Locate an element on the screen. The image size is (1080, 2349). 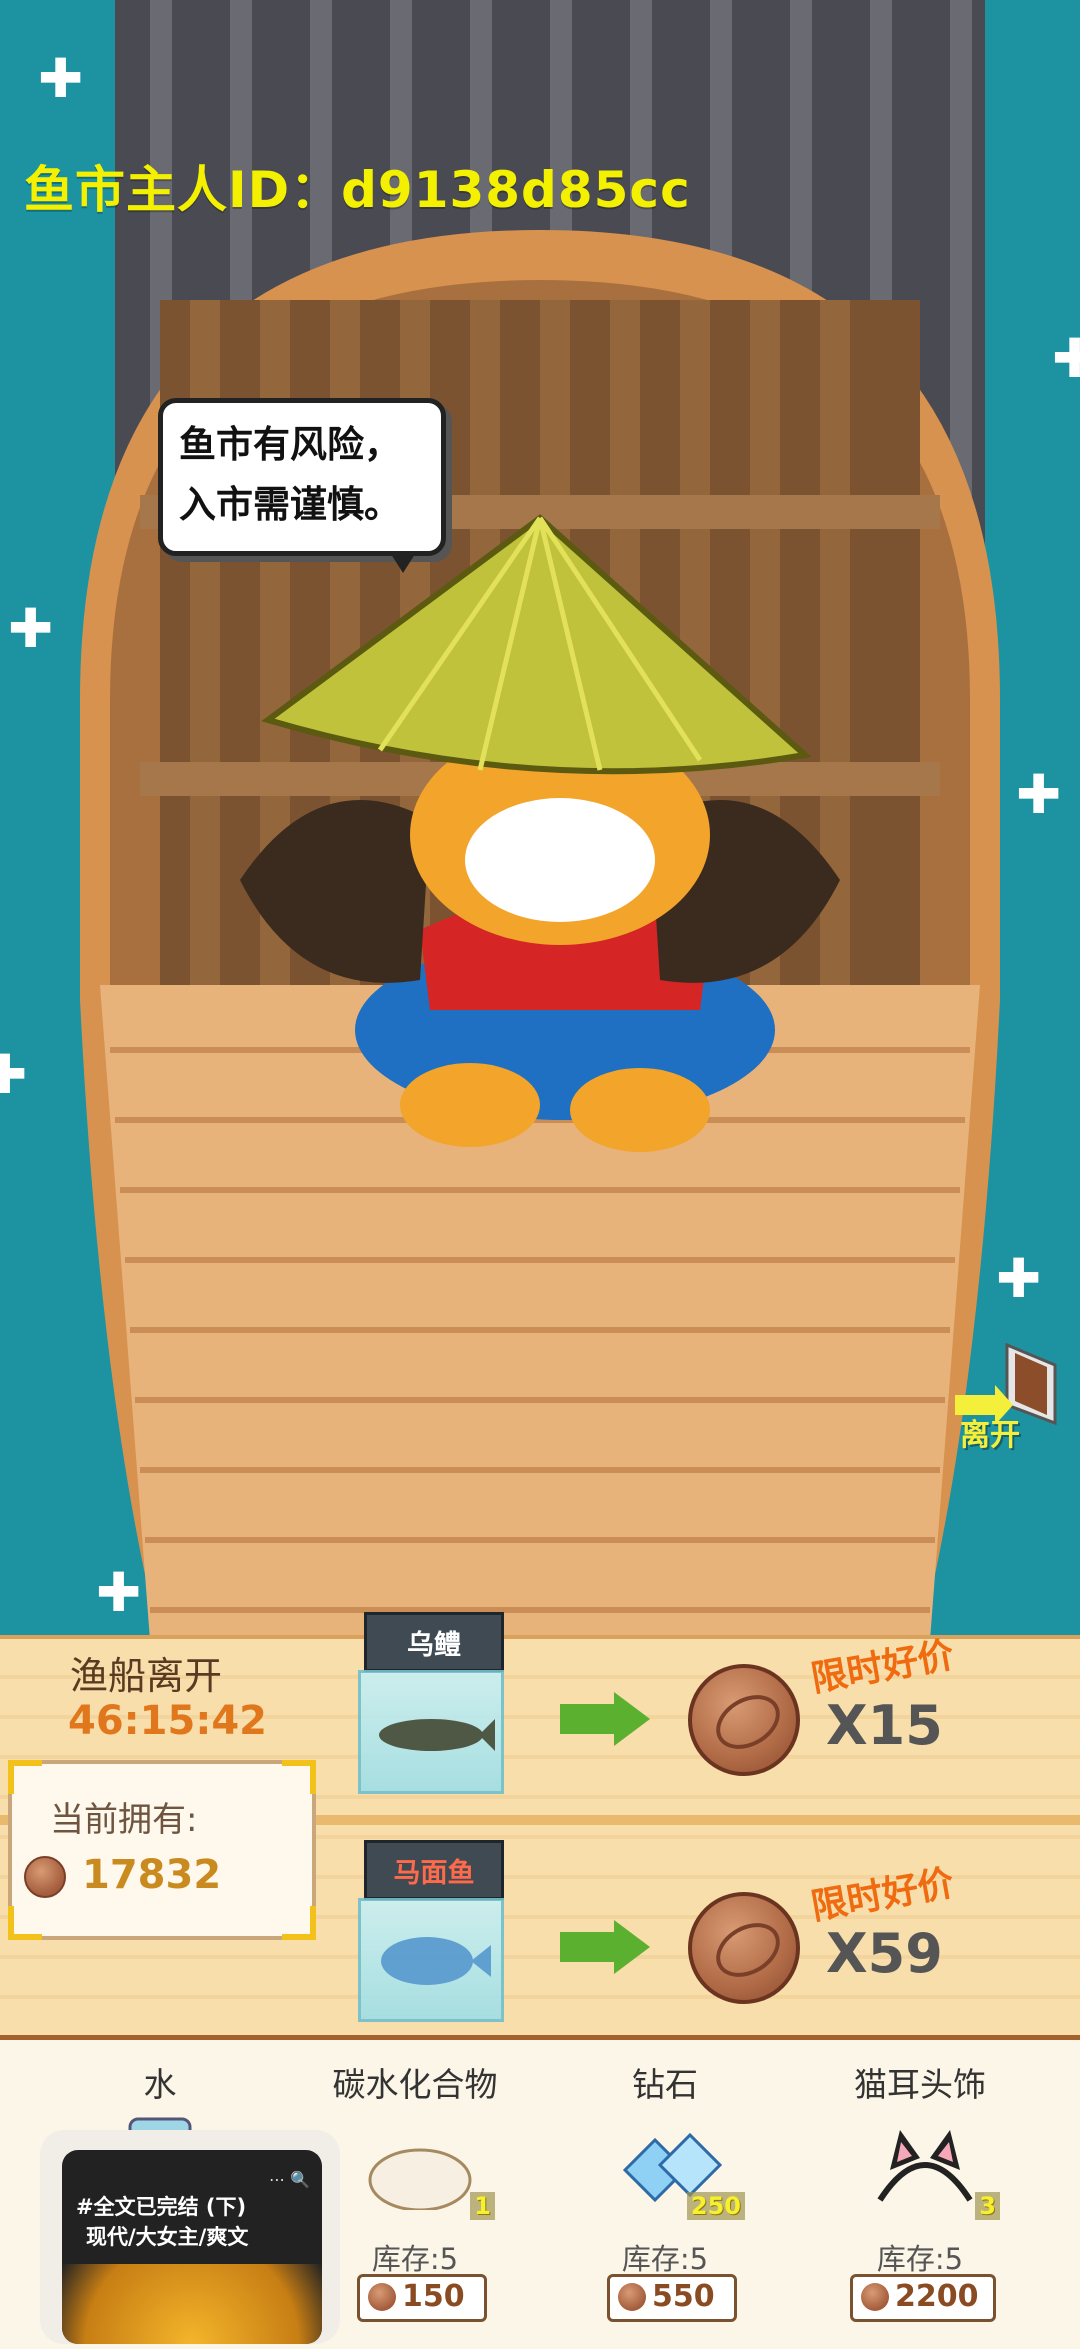
boat-leave-timer: 46:15:42 is located at coordinates (167, 1721).